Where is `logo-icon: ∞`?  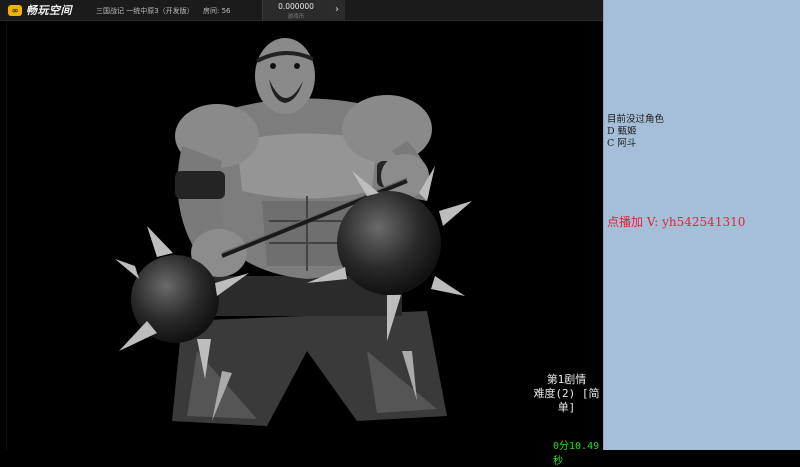 logo-icon: ∞ is located at coordinates (15, 10).